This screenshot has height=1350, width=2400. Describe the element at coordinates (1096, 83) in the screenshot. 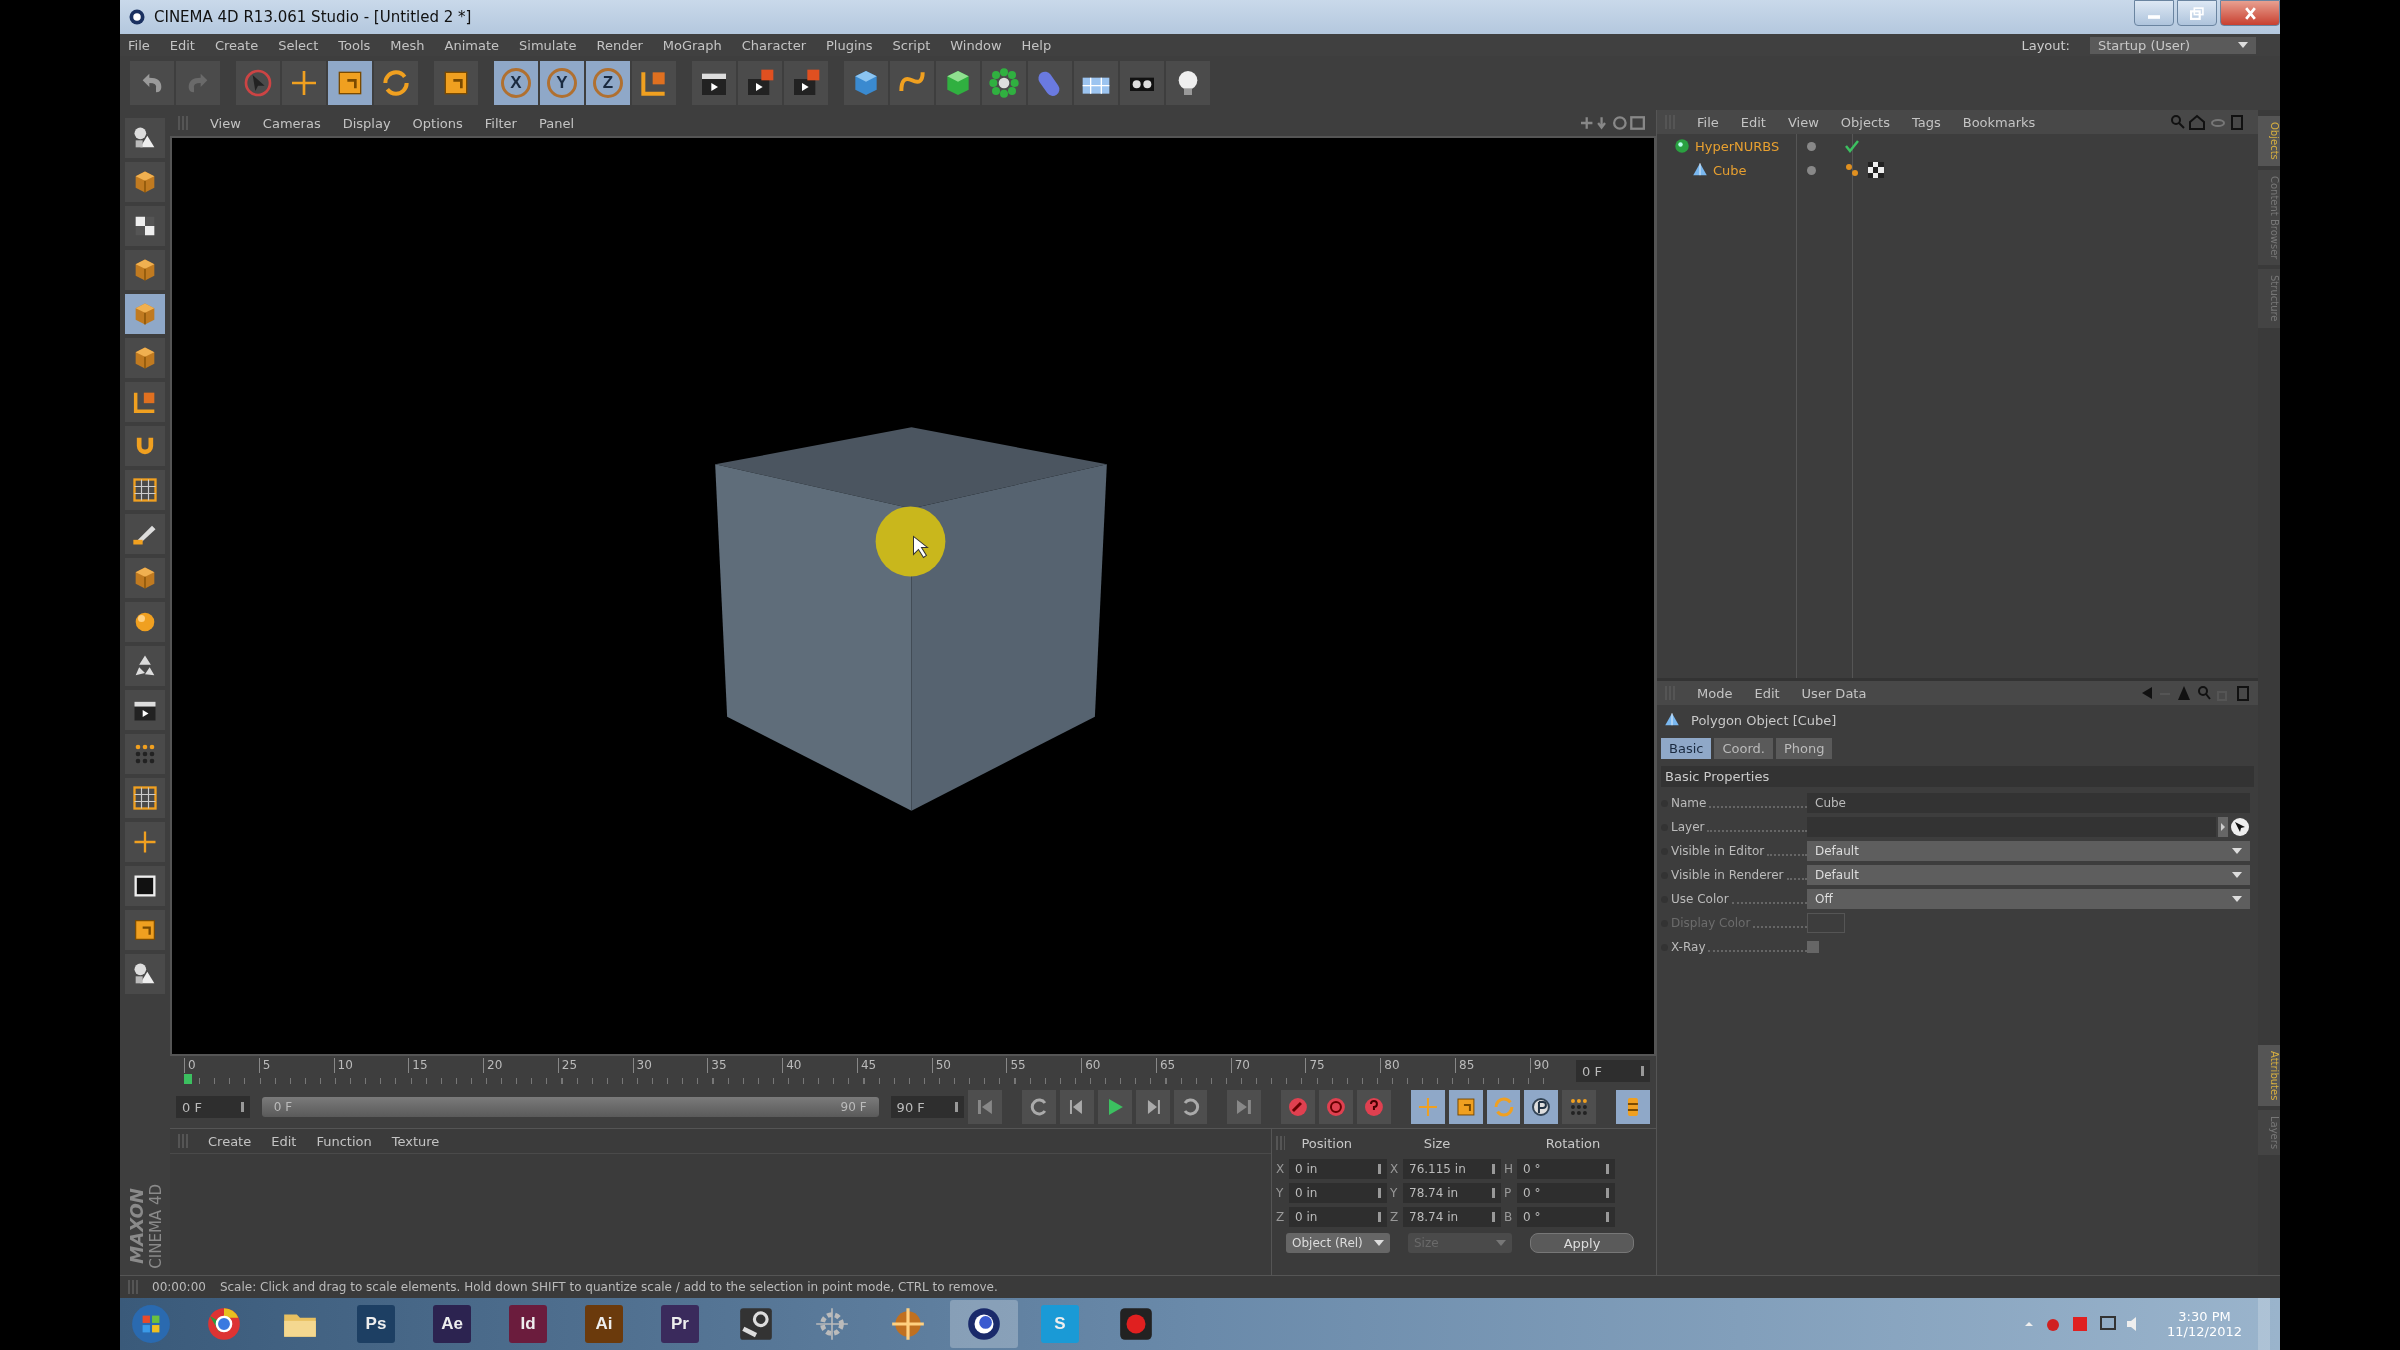

I see `plane-tool-button` at that location.